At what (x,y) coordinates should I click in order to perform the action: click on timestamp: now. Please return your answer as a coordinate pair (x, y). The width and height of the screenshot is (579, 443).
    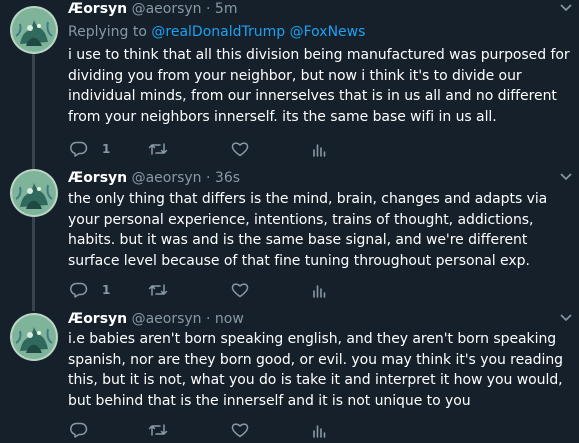
    Looking at the image, I should click on (229, 319).